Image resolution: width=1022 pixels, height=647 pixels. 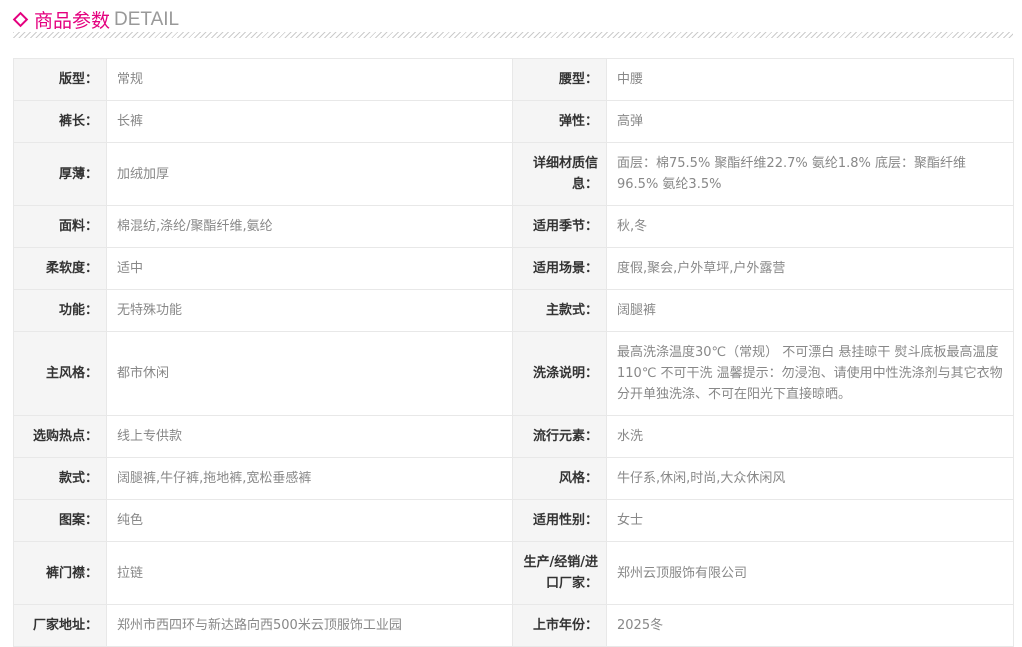 What do you see at coordinates (60, 373) in the screenshot?
I see `param-label: 主风格：` at bounding box center [60, 373].